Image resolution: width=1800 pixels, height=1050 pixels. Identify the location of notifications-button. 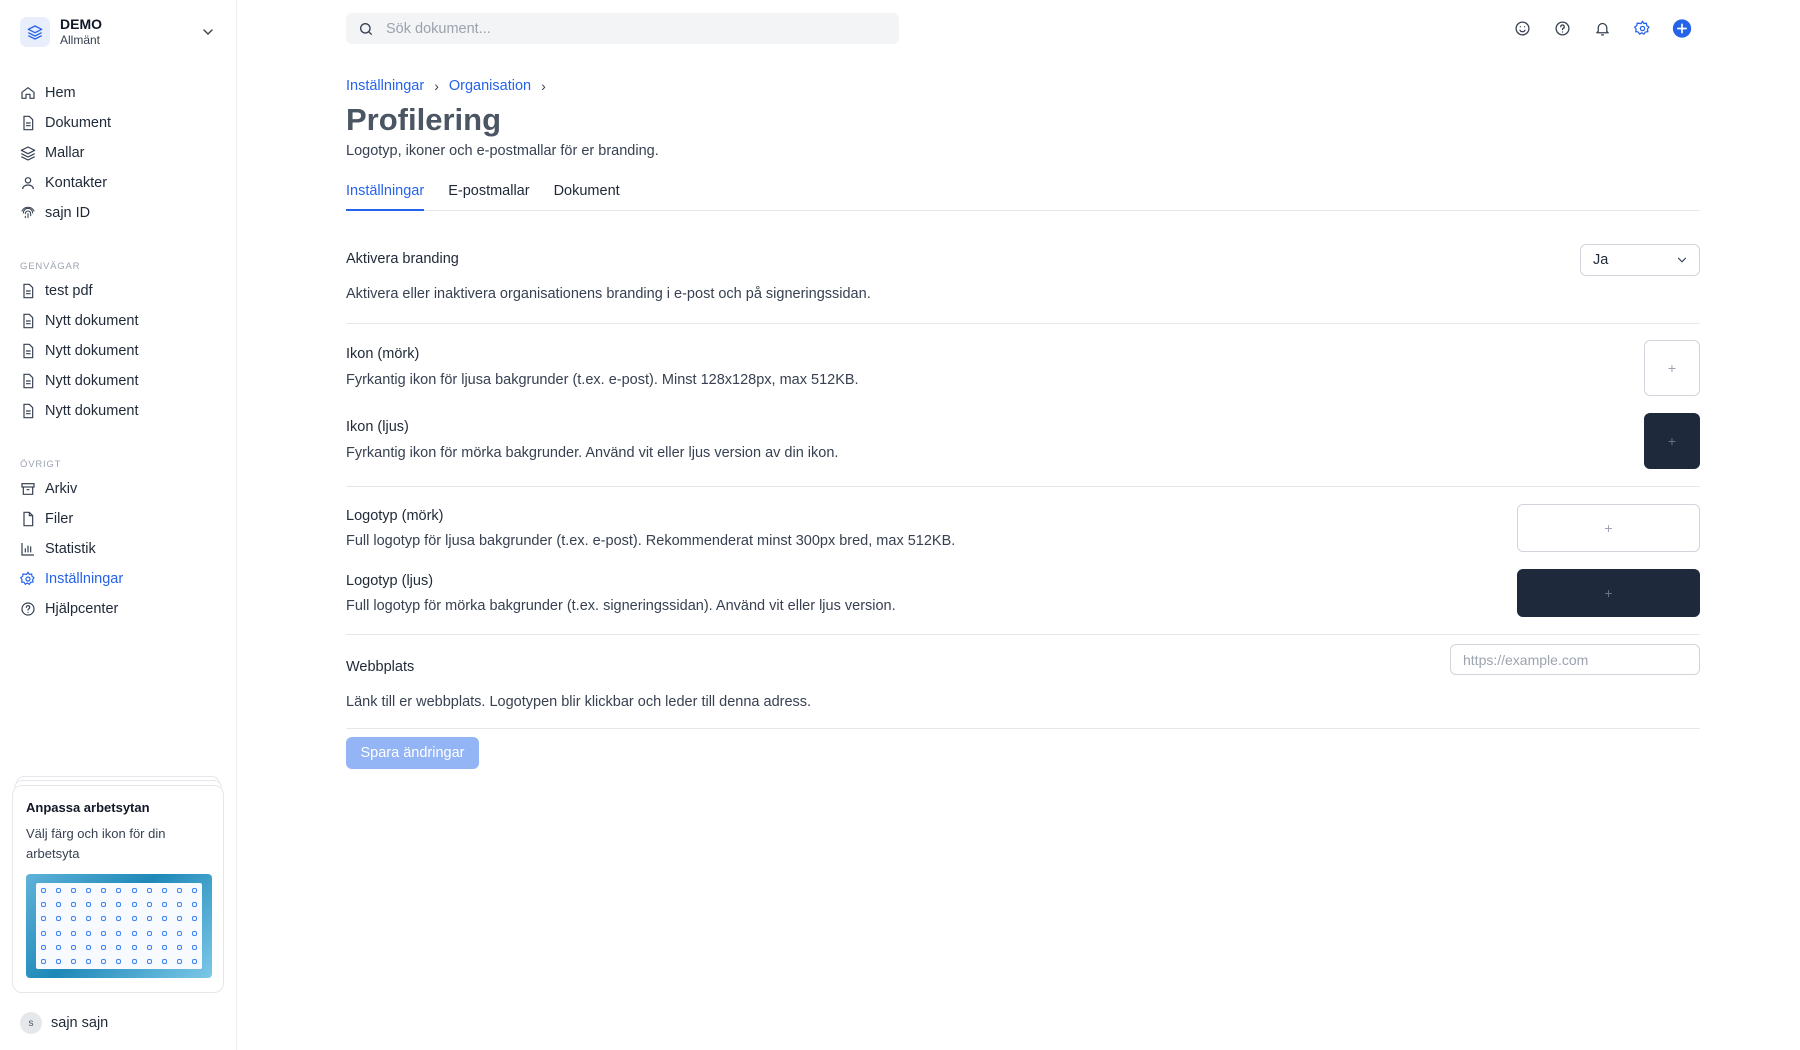
(1602, 28).